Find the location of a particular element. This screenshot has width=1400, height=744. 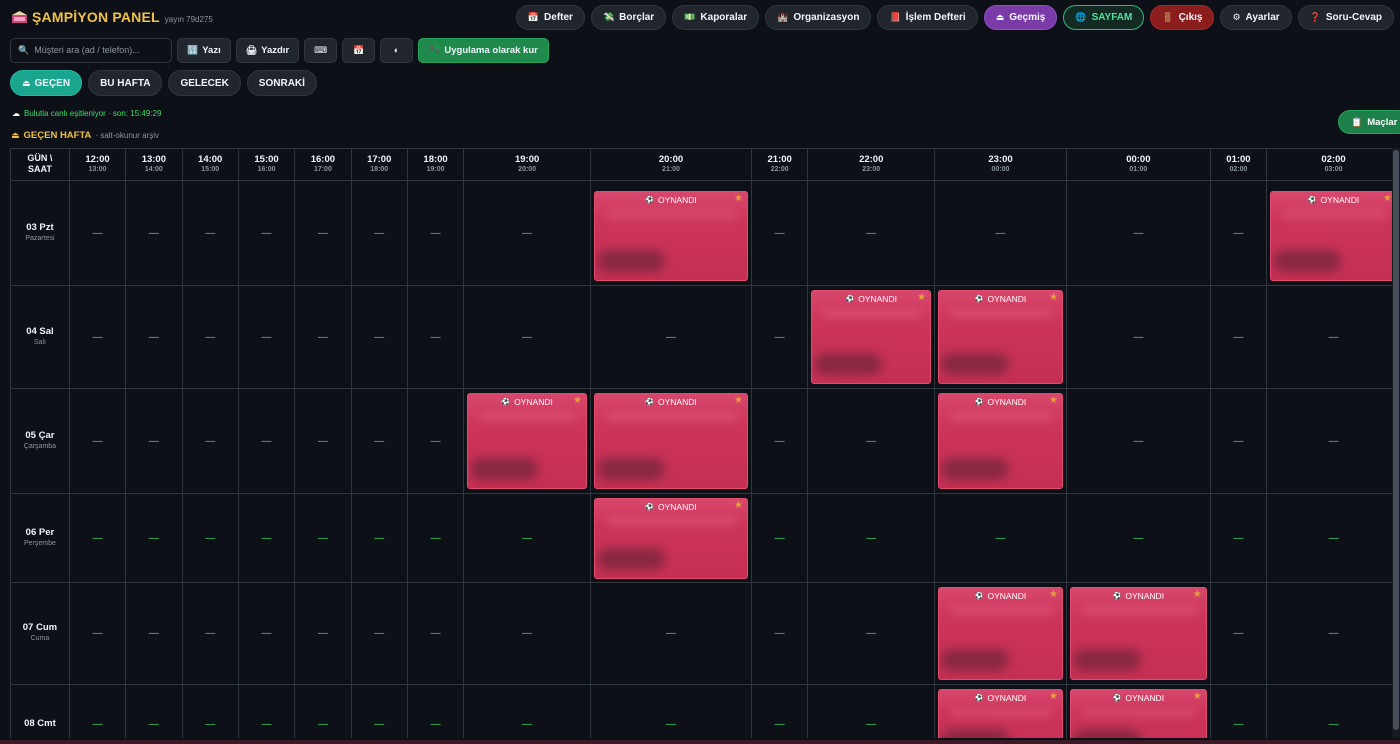

nav-button-5: ⏏ Geçmiş is located at coordinates (1020, 17).